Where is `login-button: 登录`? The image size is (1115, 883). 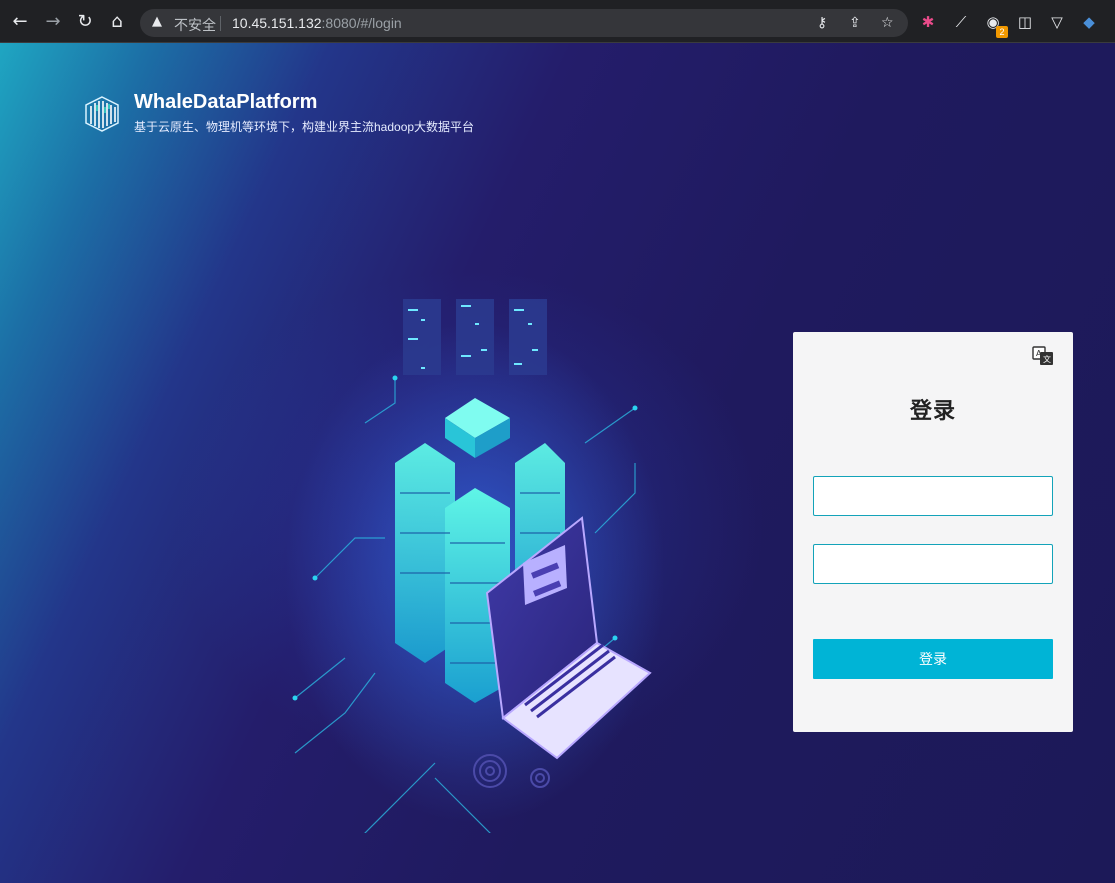 login-button: 登录 is located at coordinates (933, 659).